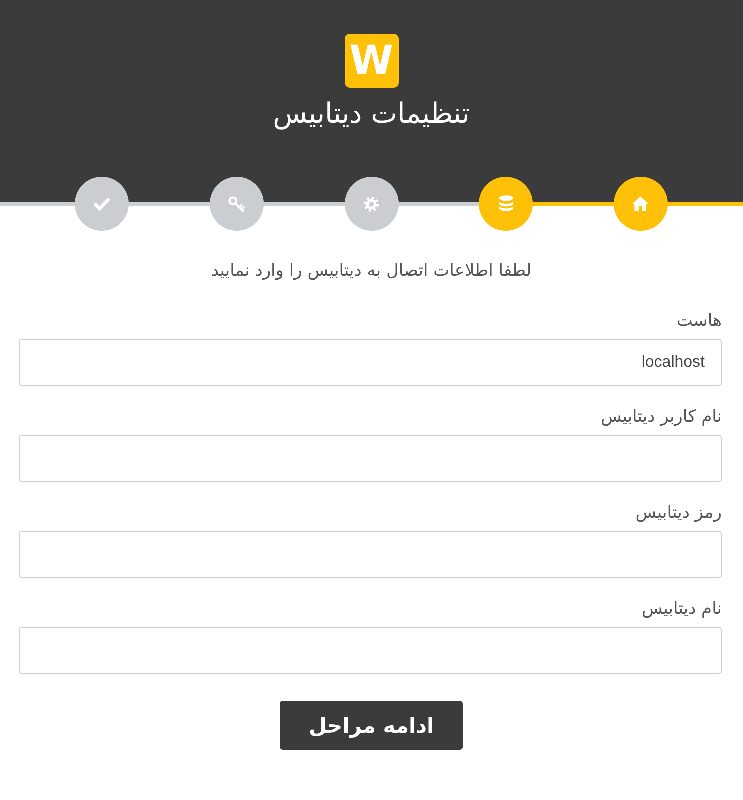 The height and width of the screenshot is (800, 743). Describe the element at coordinates (699, 321) in the screenshot. I see `field-label: هاست` at that location.